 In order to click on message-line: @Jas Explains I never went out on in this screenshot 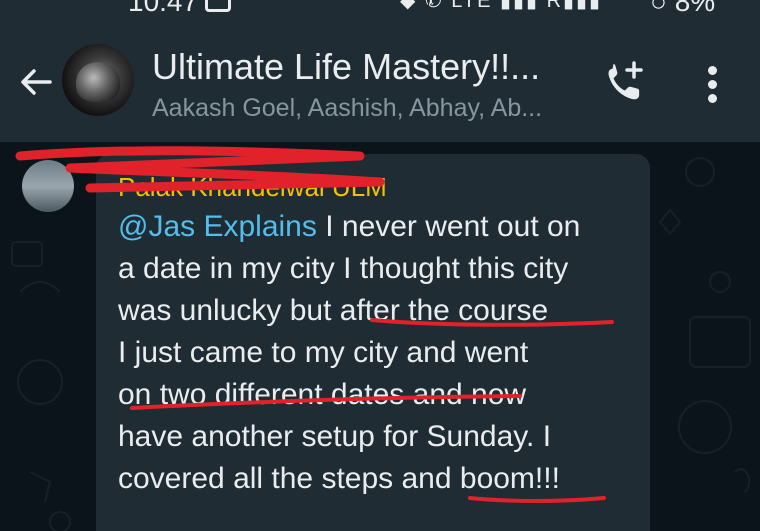, I will do `click(349, 226)`.